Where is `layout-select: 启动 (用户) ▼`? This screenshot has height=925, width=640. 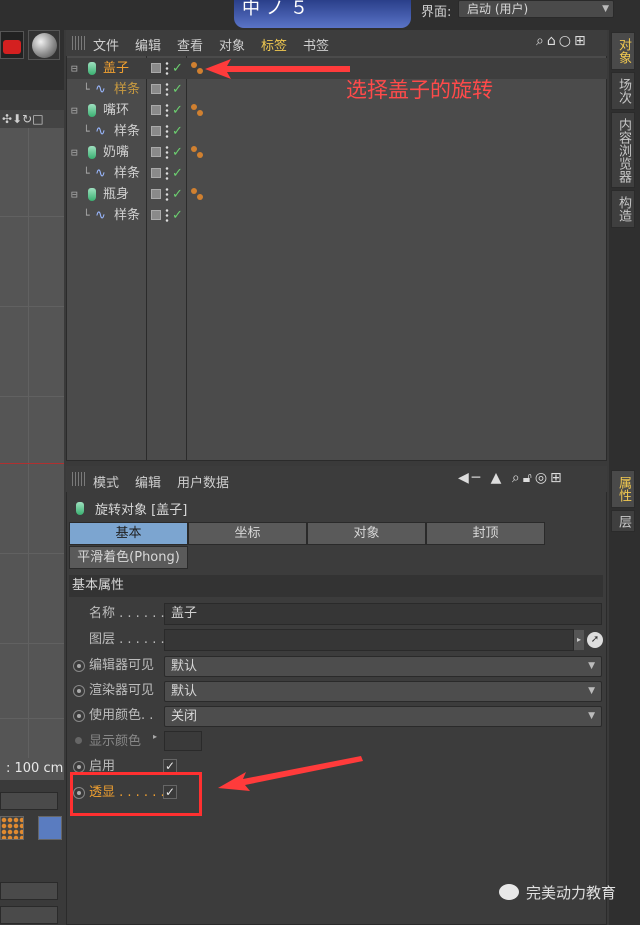 layout-select: 启动 (用户) ▼ is located at coordinates (536, 9).